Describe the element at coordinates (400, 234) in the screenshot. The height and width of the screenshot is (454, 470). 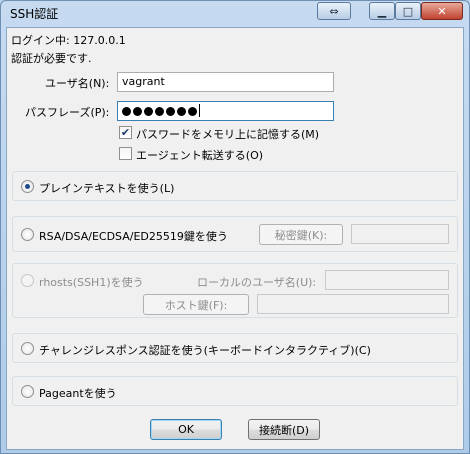
I see `private-key-path-input` at that location.